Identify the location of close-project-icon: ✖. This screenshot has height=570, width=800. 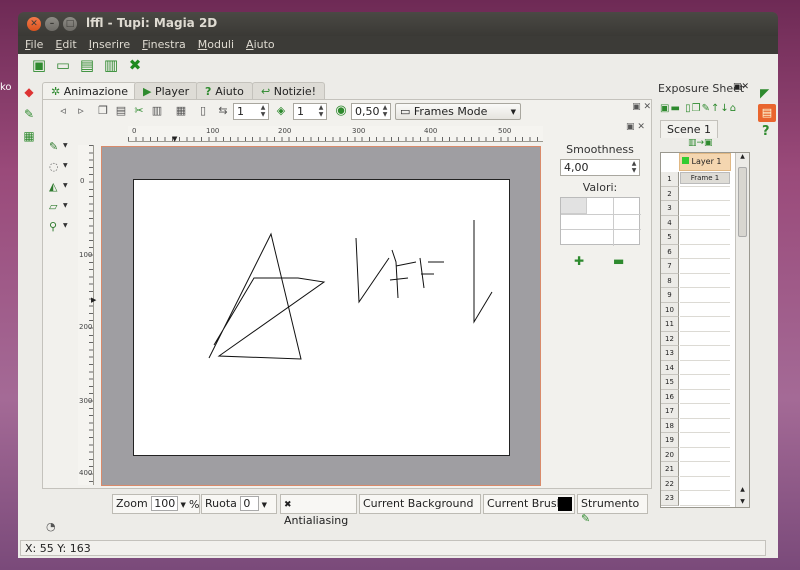
(135, 65).